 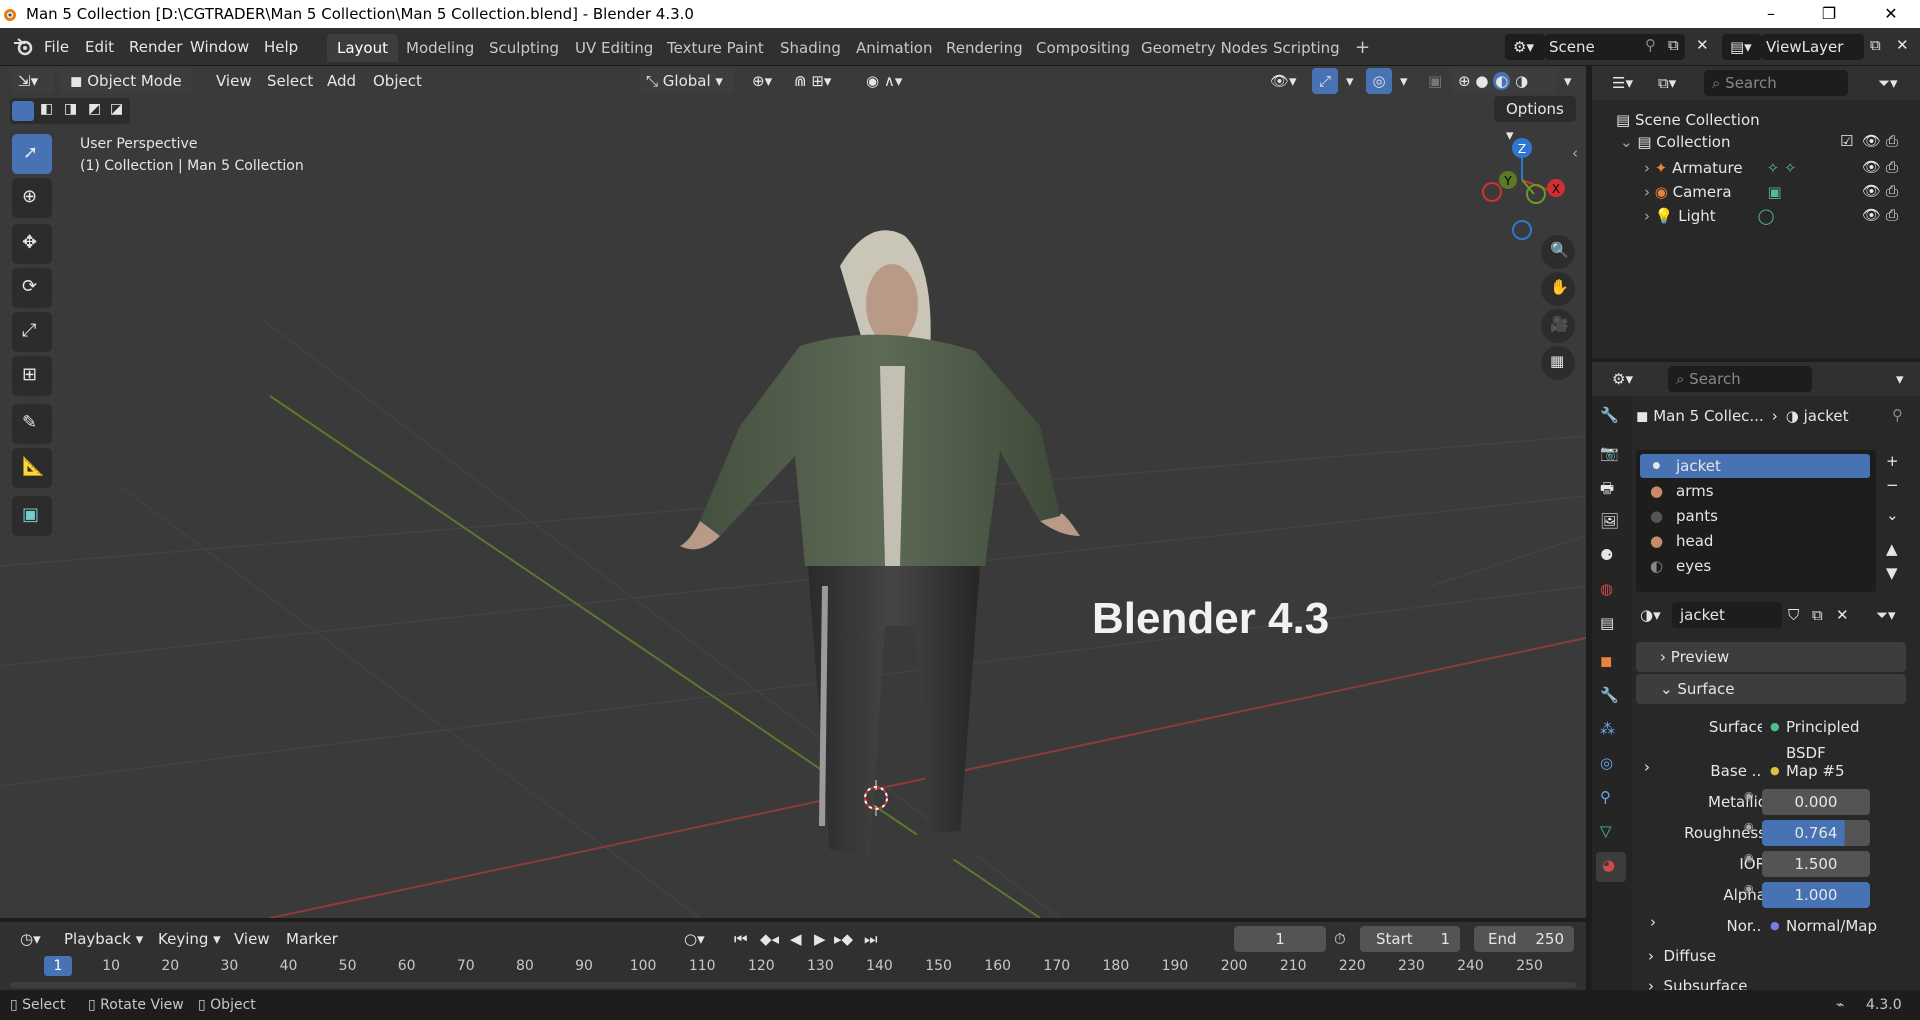 I want to click on tab-compositing: Compositing, so click(x=1083, y=48).